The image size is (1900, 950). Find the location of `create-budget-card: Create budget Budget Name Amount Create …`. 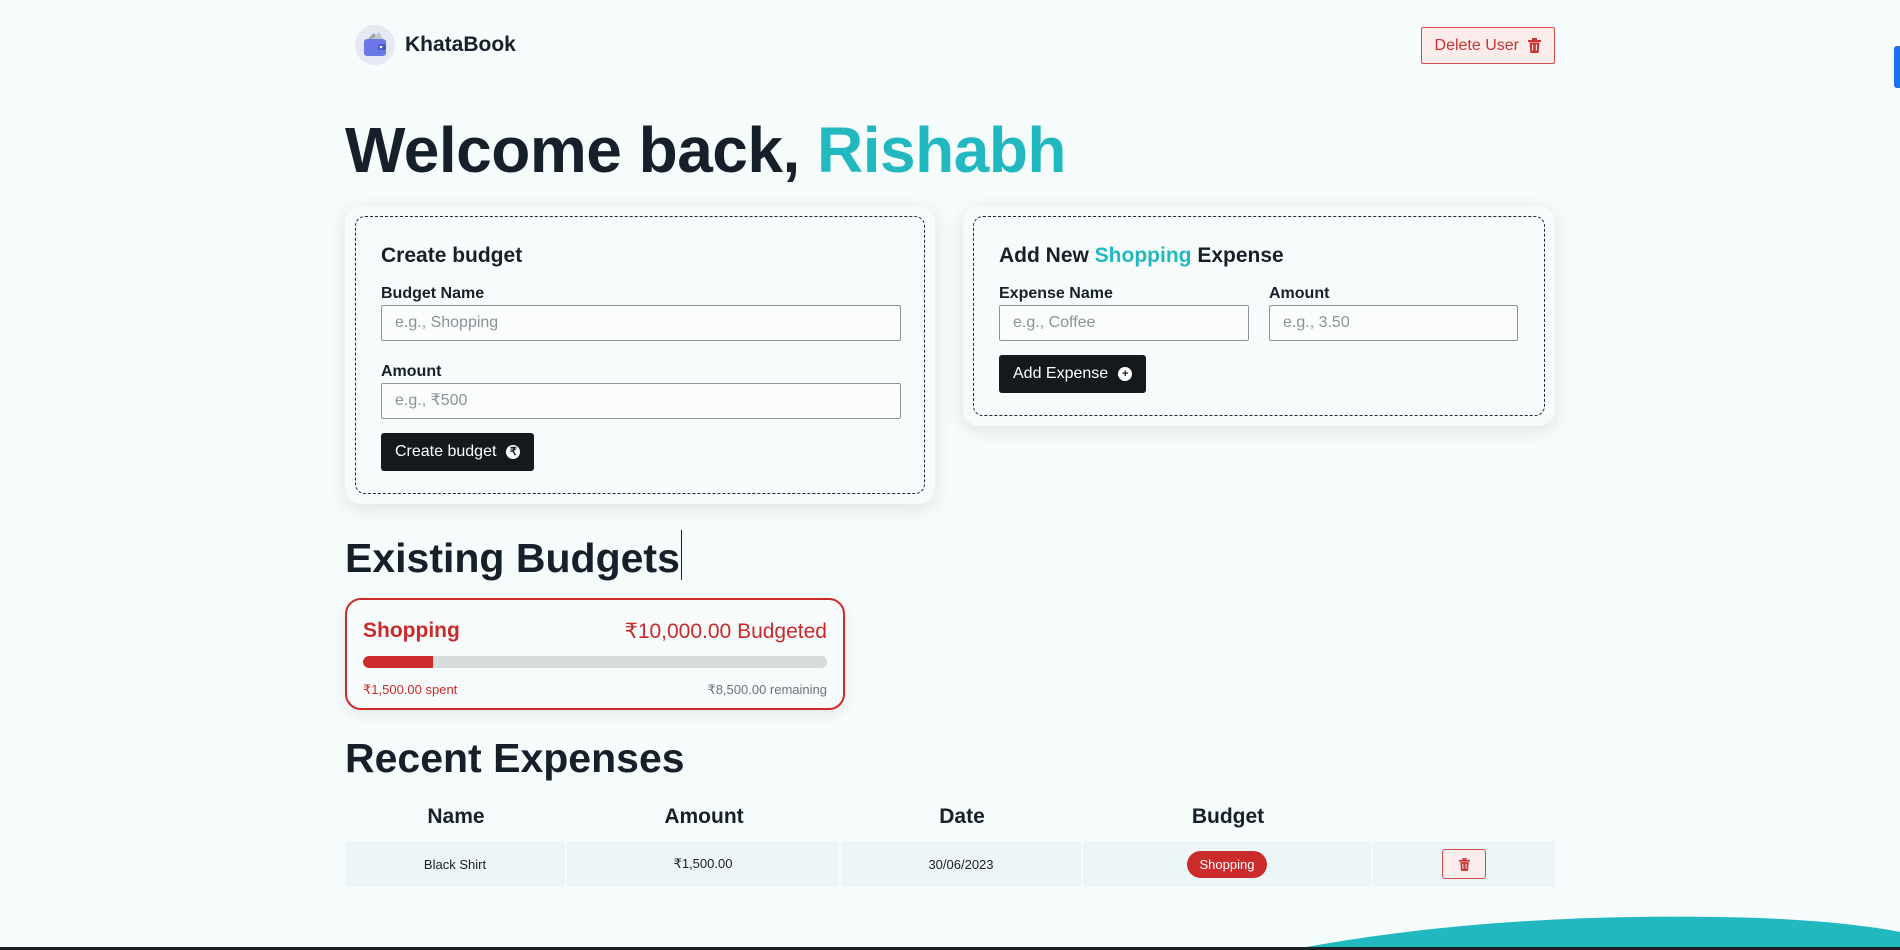

create-budget-card: Create budget Budget Name Amount Create … is located at coordinates (640, 355).